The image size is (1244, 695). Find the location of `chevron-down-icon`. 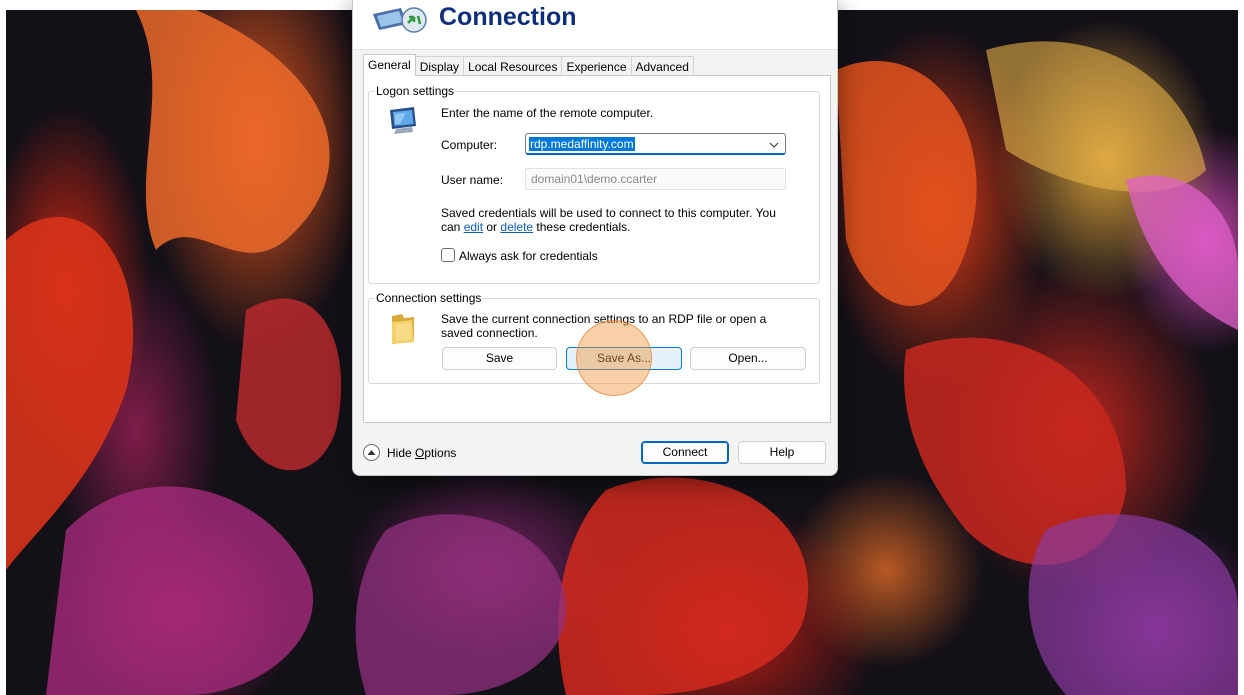

chevron-down-icon is located at coordinates (774, 144).